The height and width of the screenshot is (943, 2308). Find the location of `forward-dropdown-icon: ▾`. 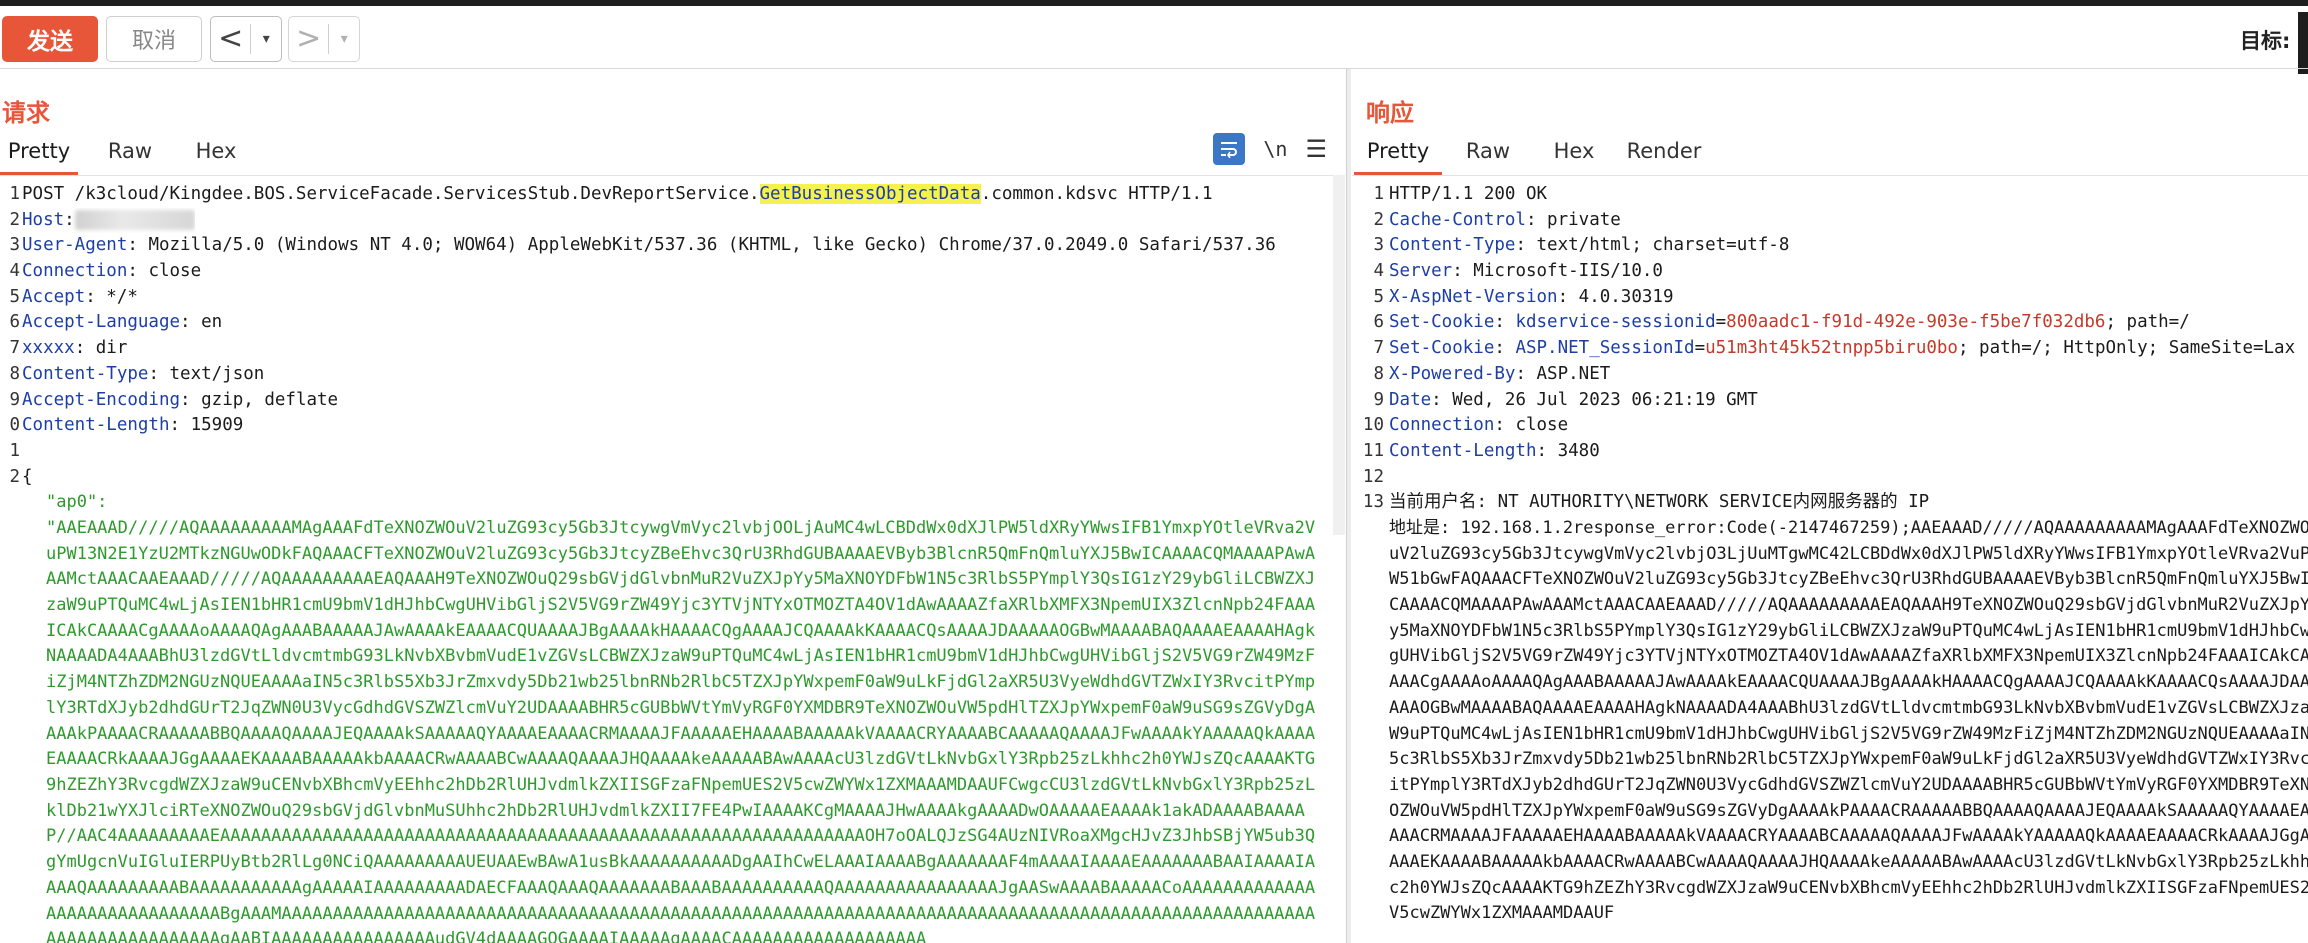

forward-dropdown-icon: ▾ is located at coordinates (344, 39).